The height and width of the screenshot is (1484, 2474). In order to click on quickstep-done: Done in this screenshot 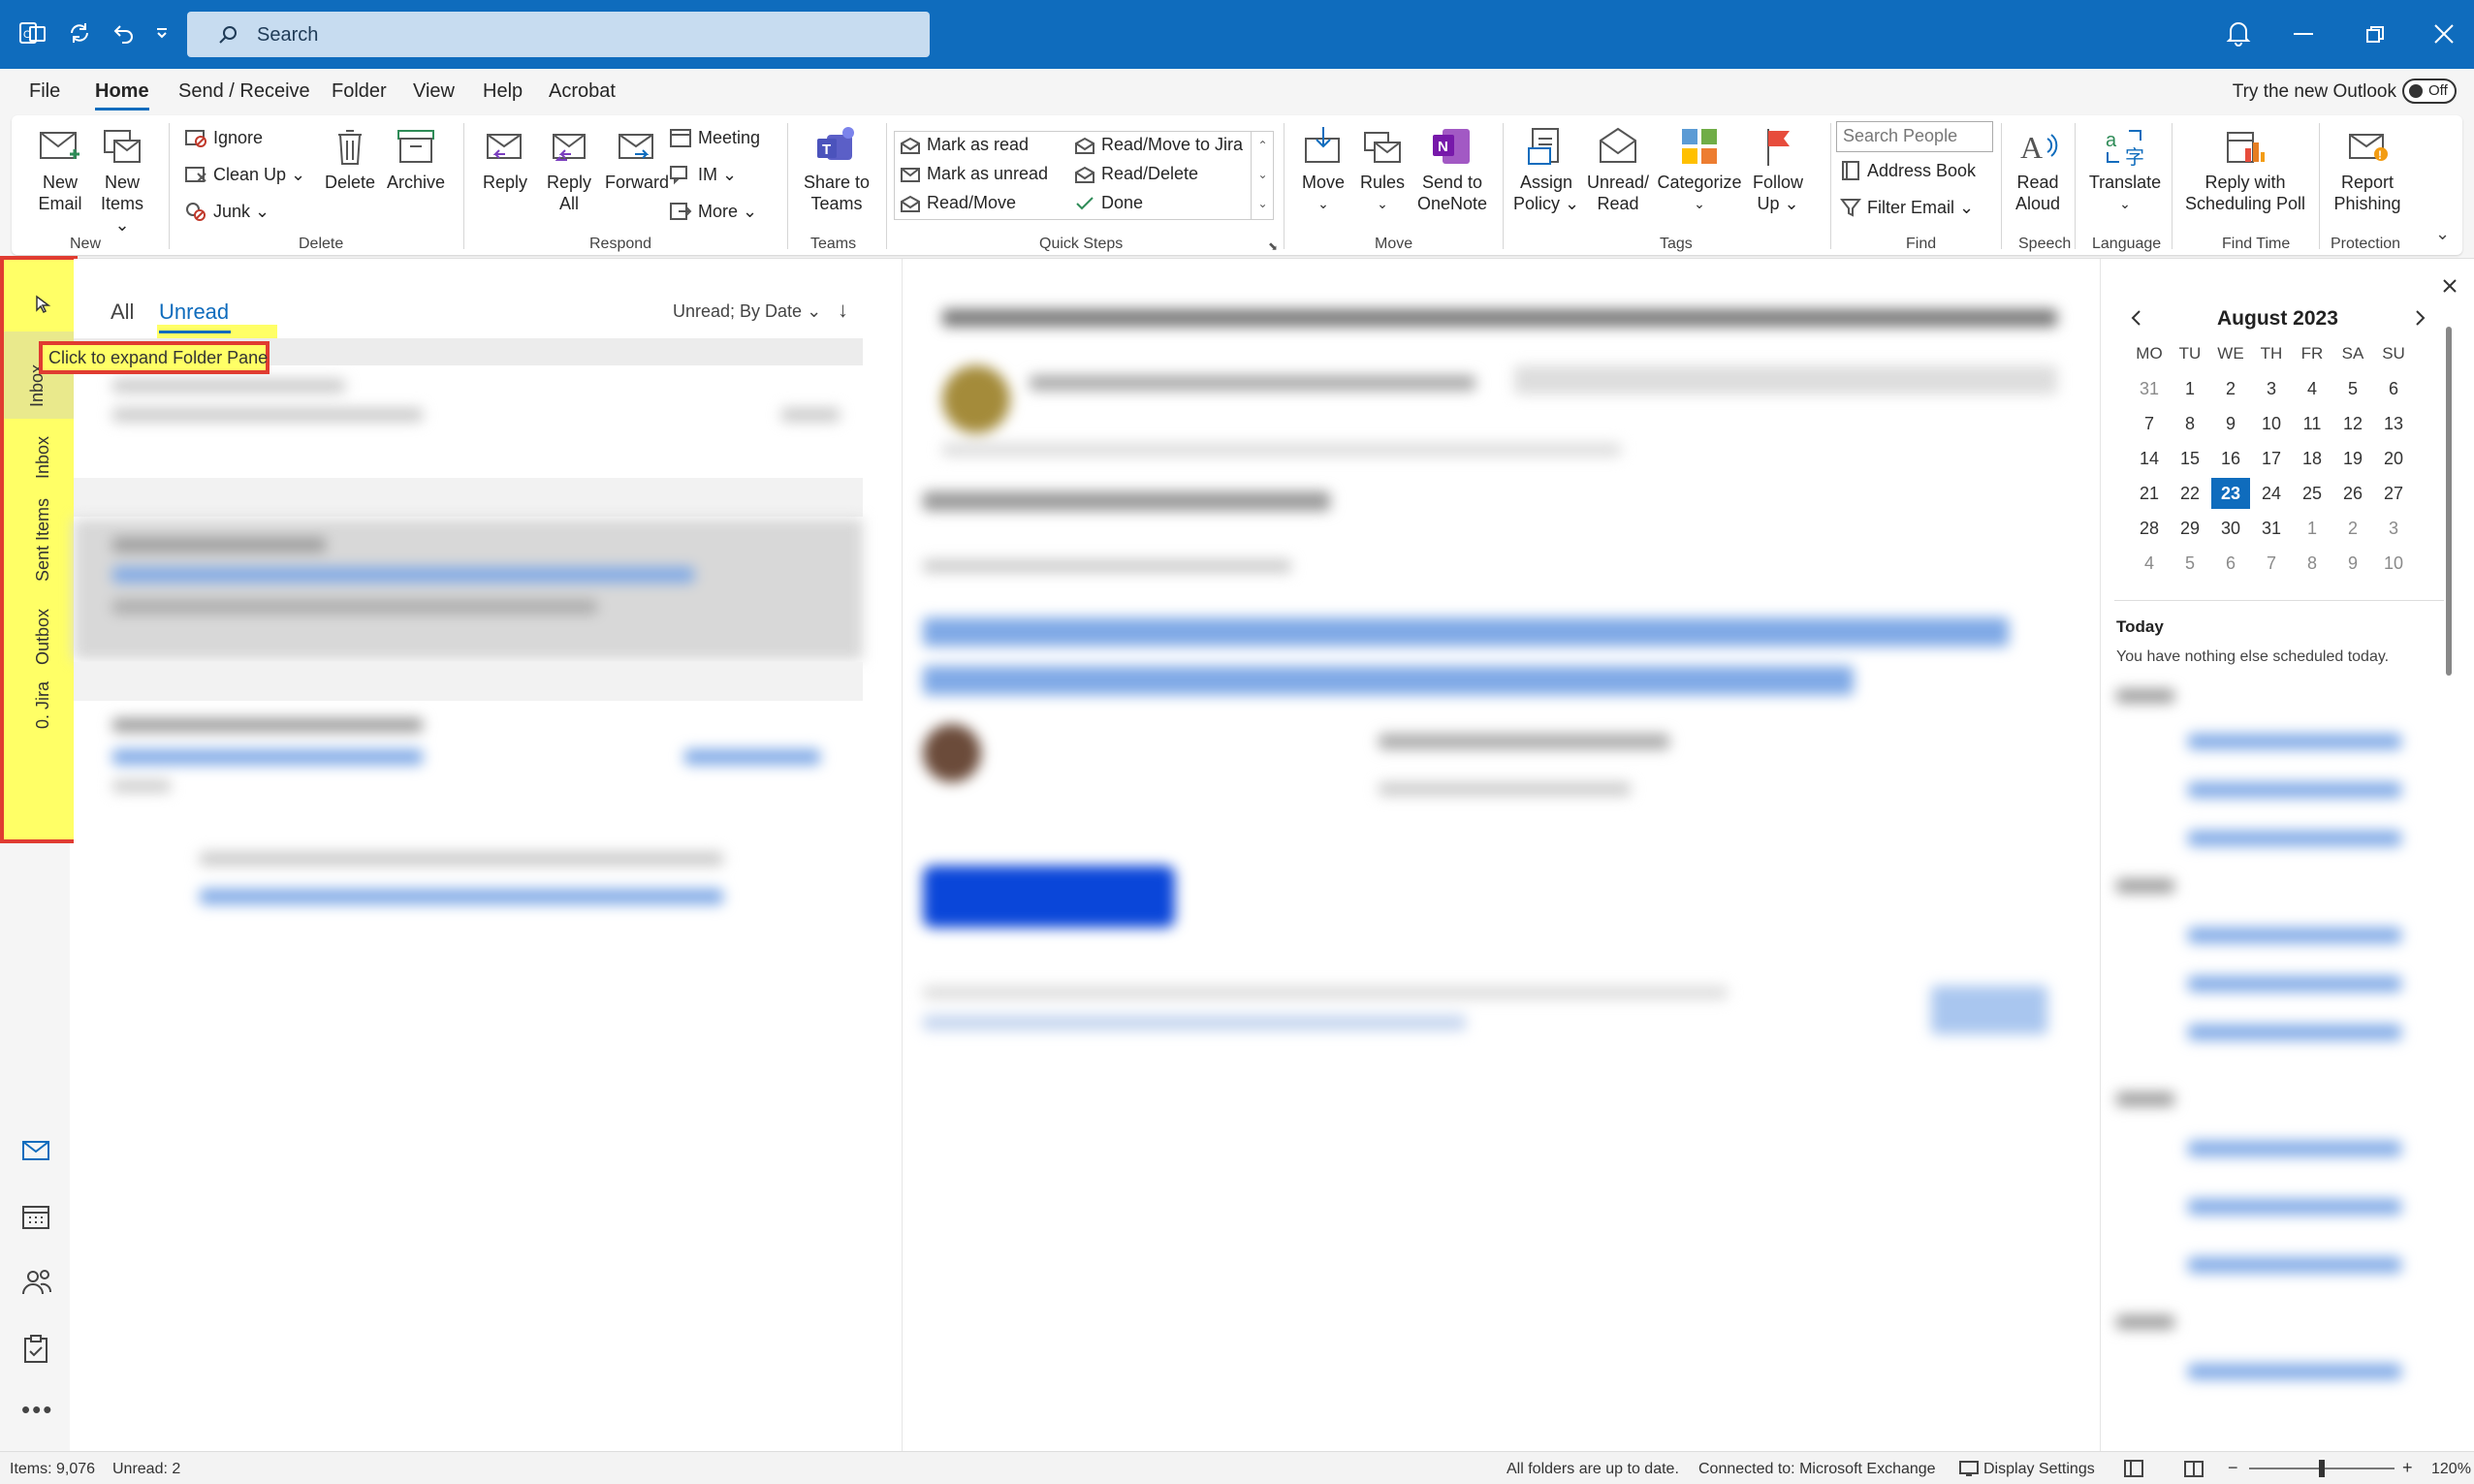, I will do `click(1108, 203)`.